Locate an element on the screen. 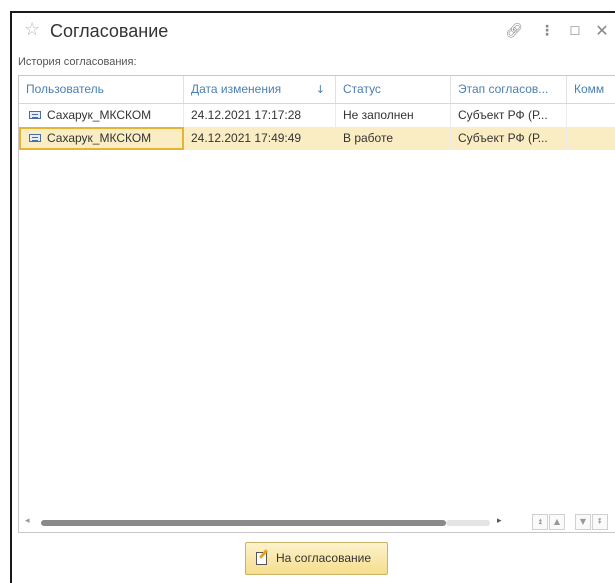 This screenshot has width=615, height=583. window-title: Согласование is located at coordinates (109, 31).